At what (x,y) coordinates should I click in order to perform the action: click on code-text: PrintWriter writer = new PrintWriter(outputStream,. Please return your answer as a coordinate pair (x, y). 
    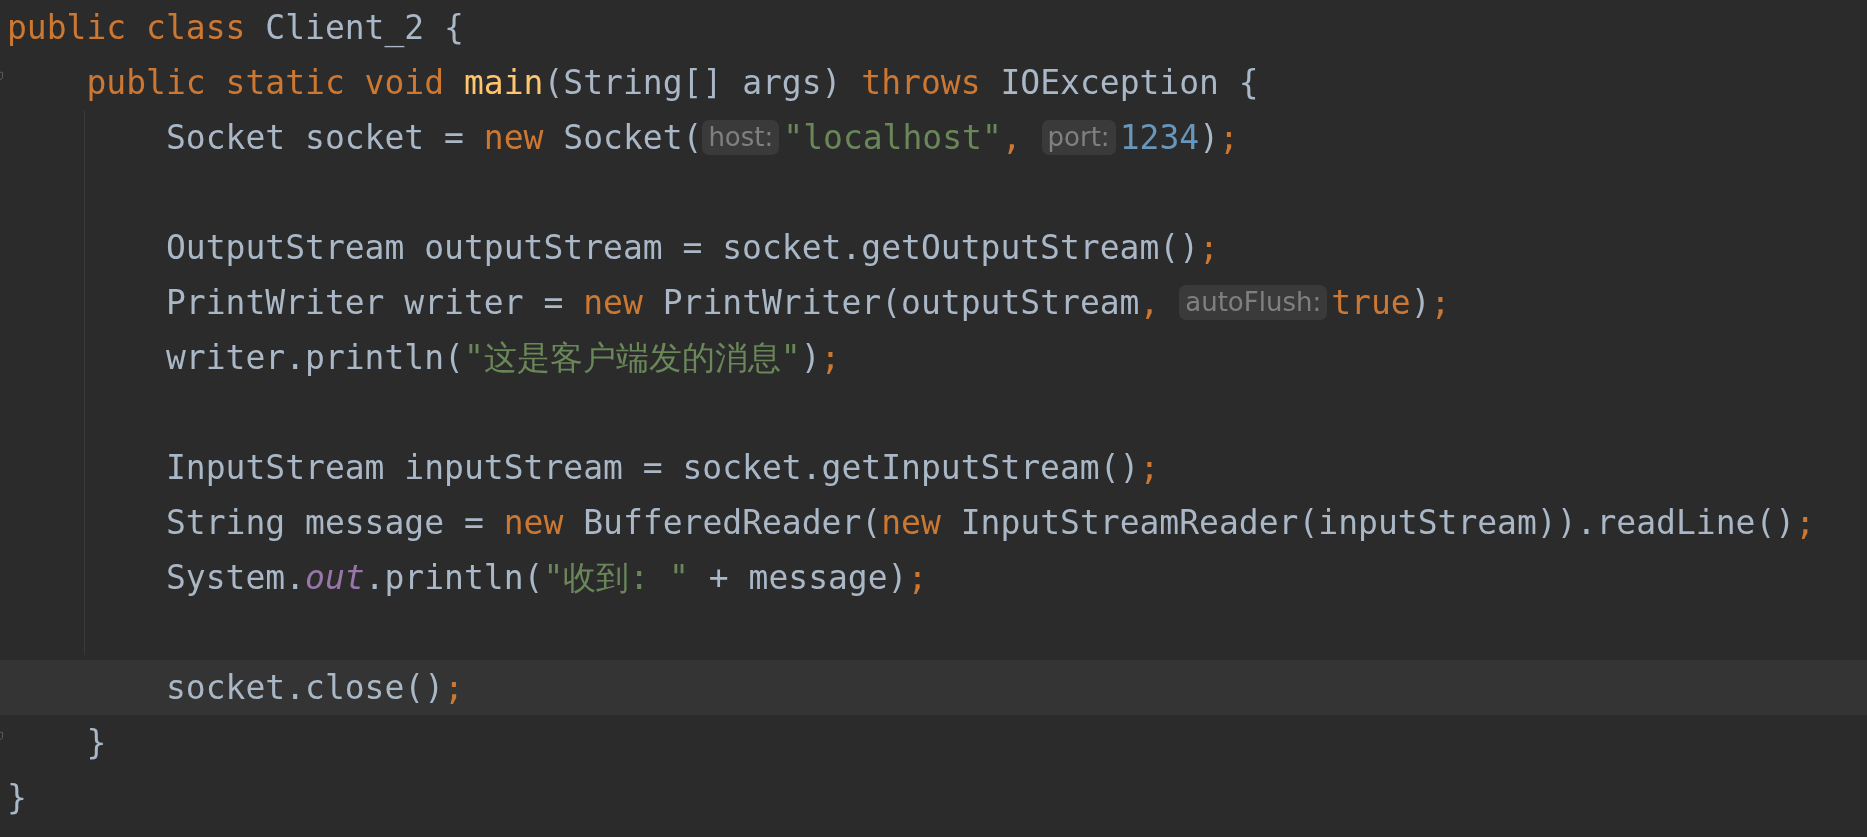
    Looking at the image, I should click on (662, 302).